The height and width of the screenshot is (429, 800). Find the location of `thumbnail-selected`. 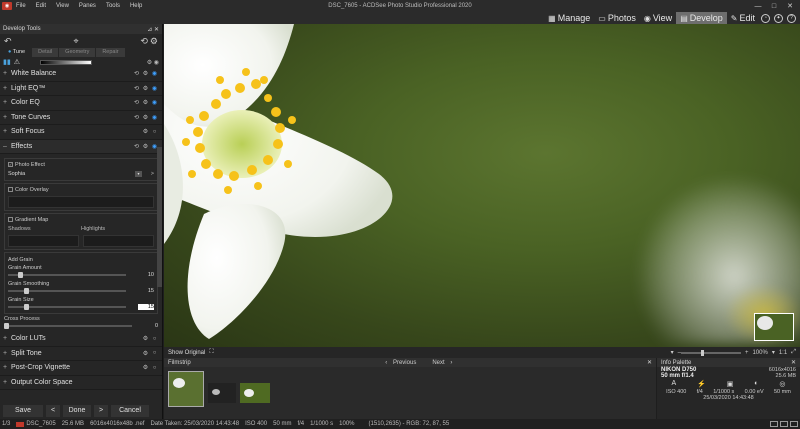

thumbnail-selected is located at coordinates (186, 389).